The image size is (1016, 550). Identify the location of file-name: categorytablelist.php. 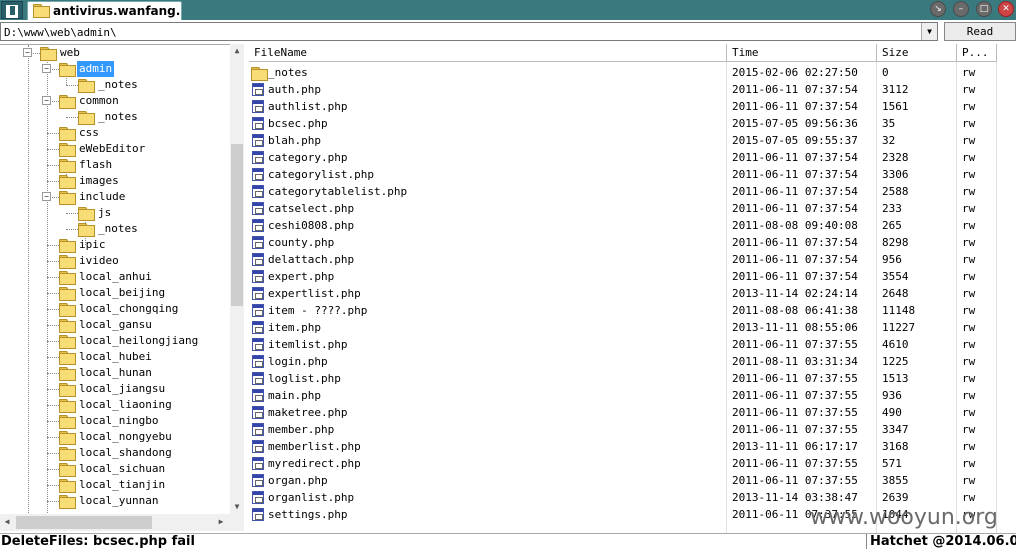
(338, 191).